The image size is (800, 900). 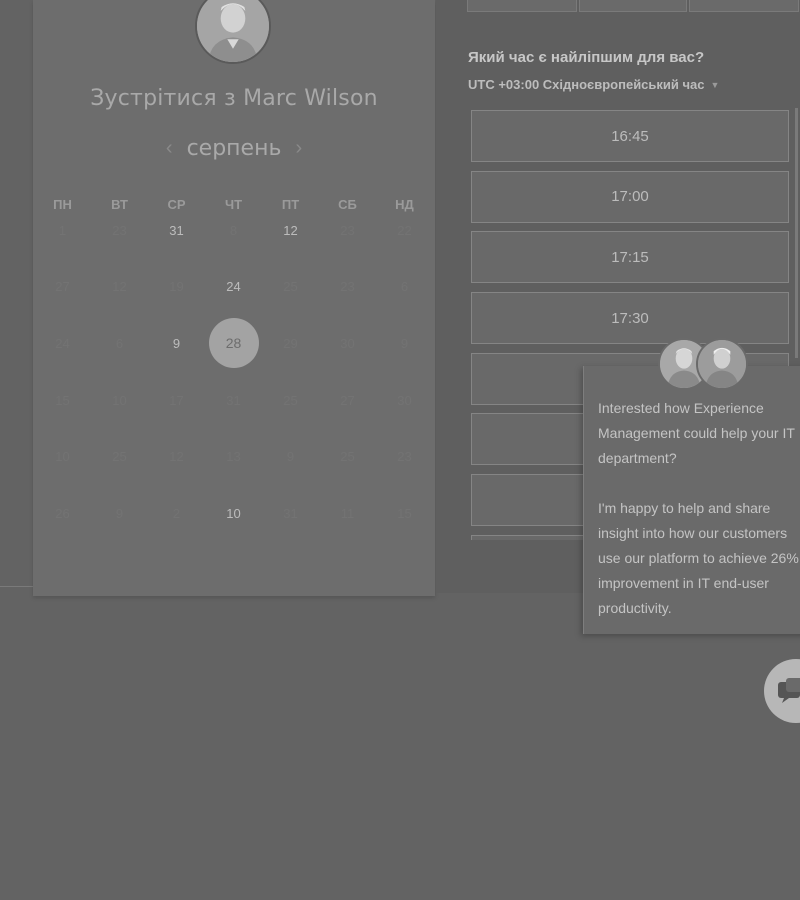 What do you see at coordinates (796, 233) in the screenshot?
I see `time-list-scrollbar` at bounding box center [796, 233].